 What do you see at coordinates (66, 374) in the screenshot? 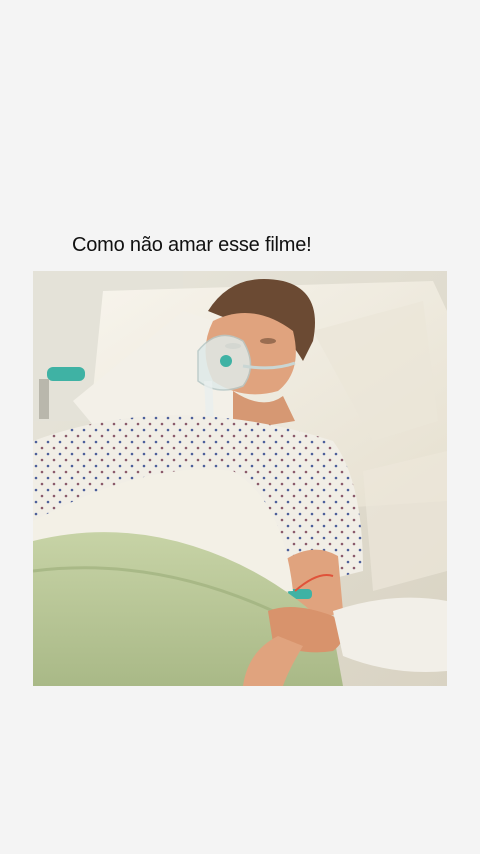
I see `iv-device` at bounding box center [66, 374].